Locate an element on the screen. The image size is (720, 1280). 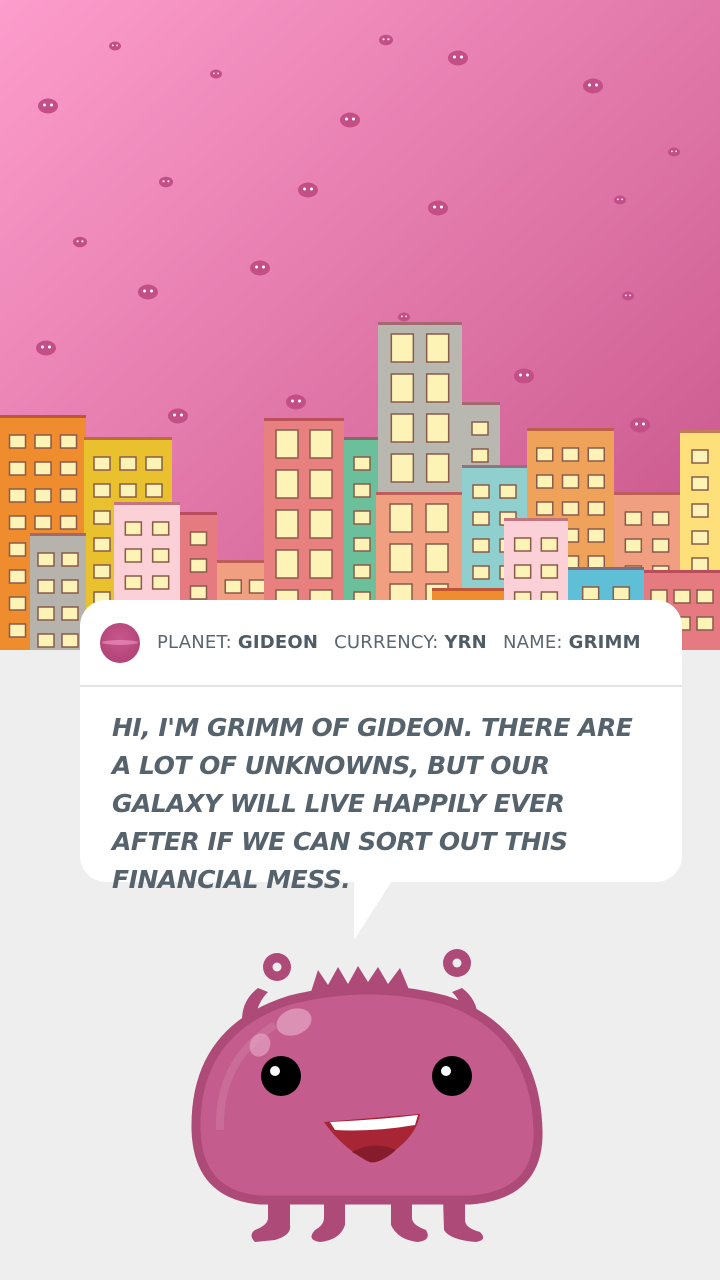
name-label: NAME: is located at coordinates (532, 642).